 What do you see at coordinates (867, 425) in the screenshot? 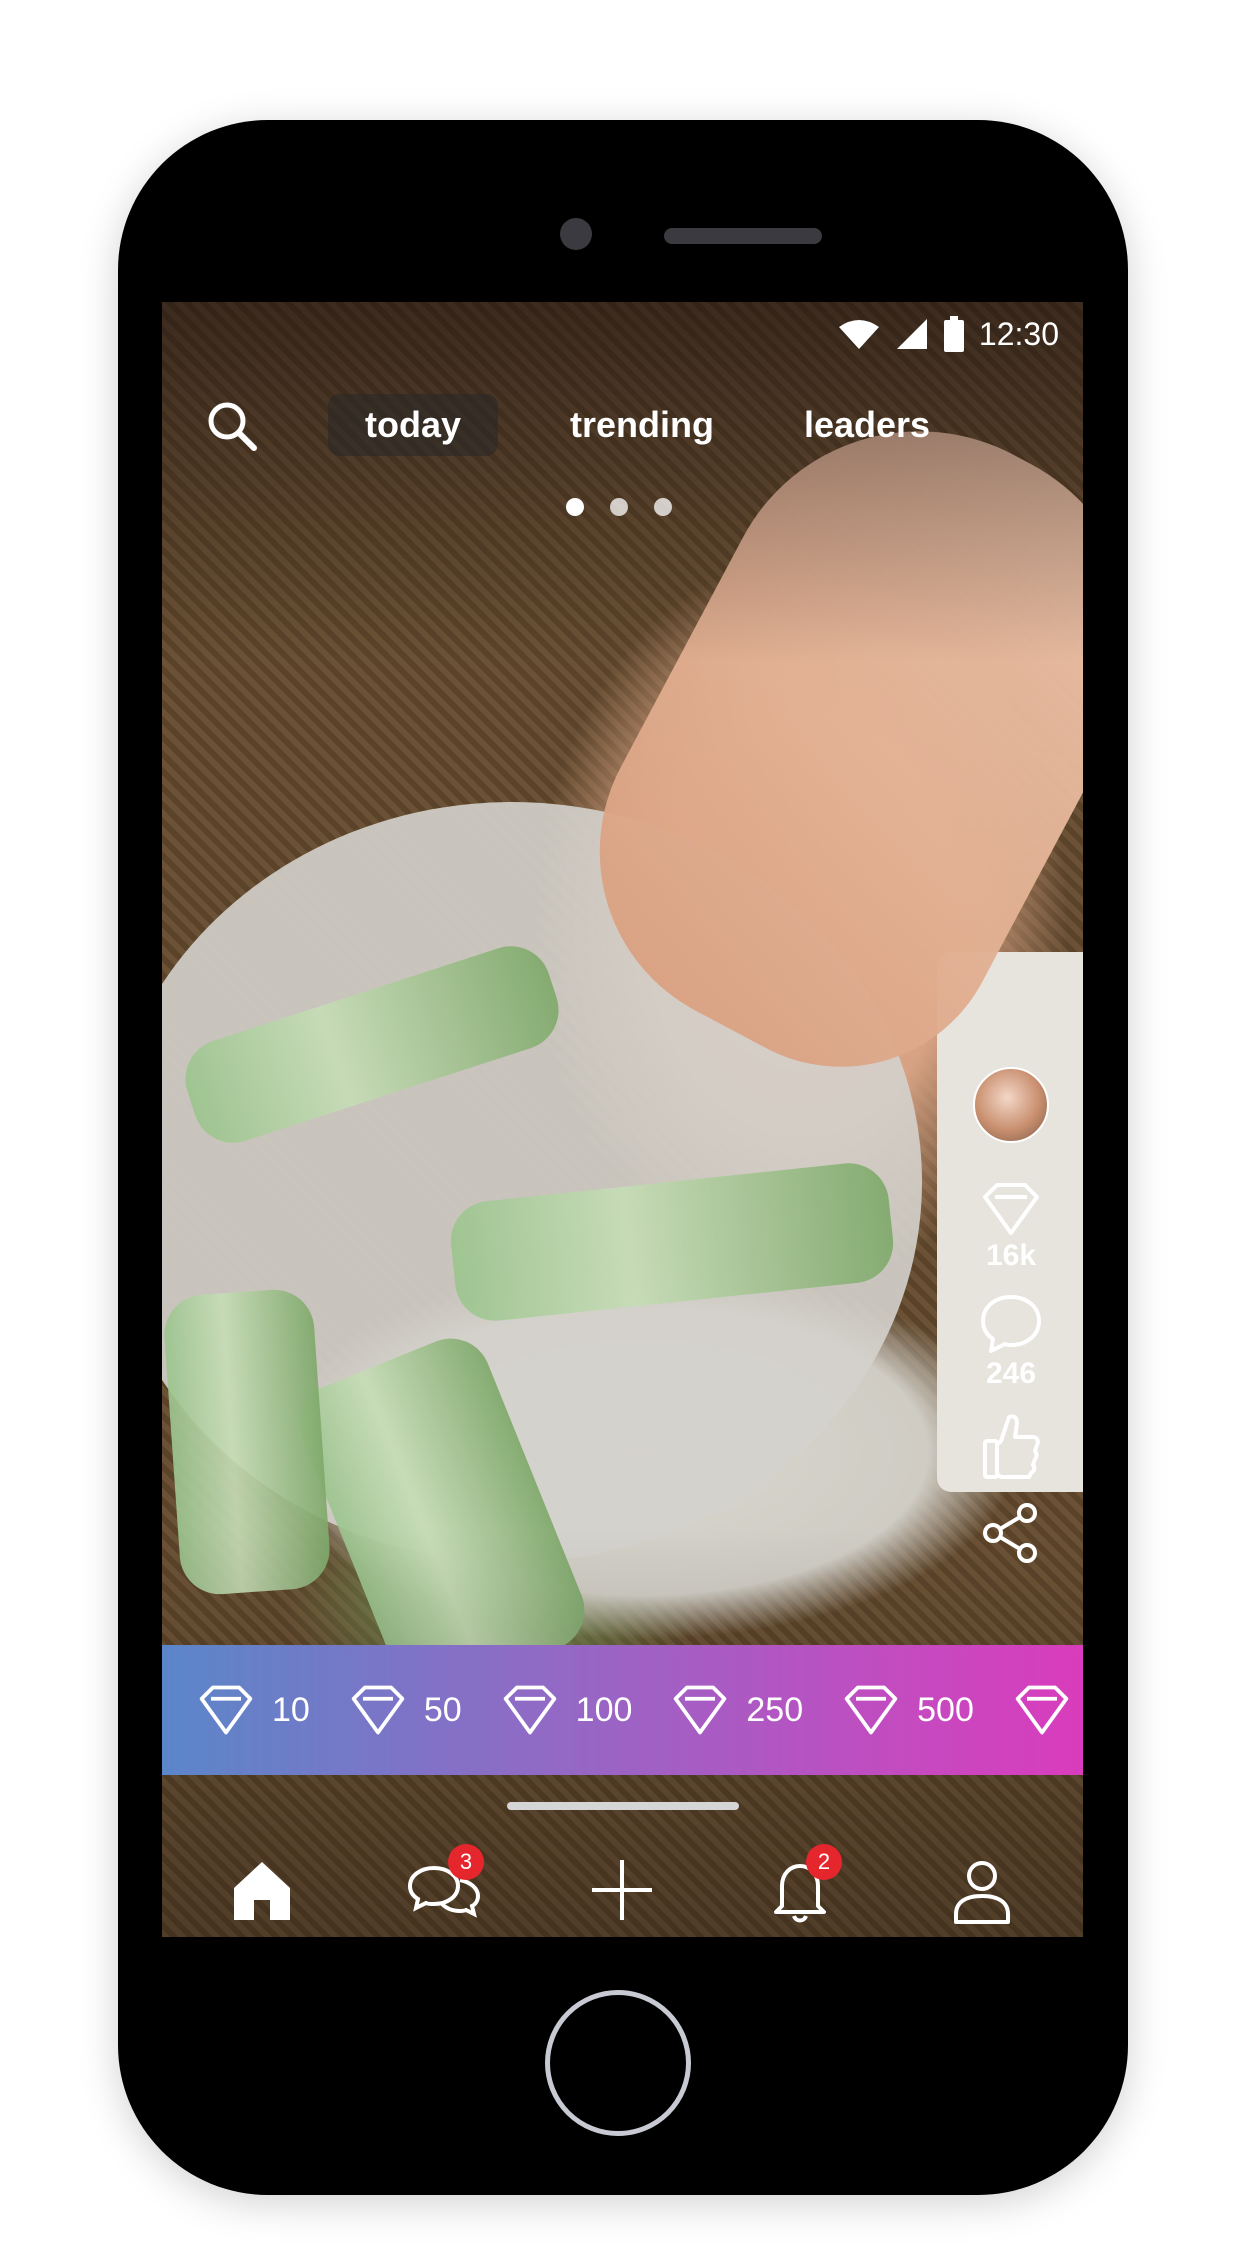
I see `tab-leaders: leaders` at bounding box center [867, 425].